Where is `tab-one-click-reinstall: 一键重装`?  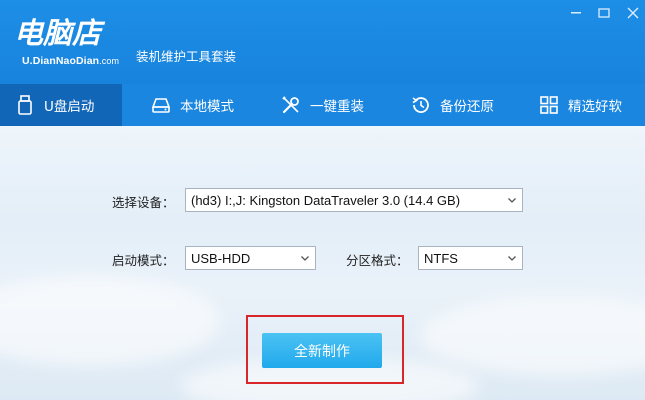
tab-one-click-reinstall: 一键重装 is located at coordinates (322, 105).